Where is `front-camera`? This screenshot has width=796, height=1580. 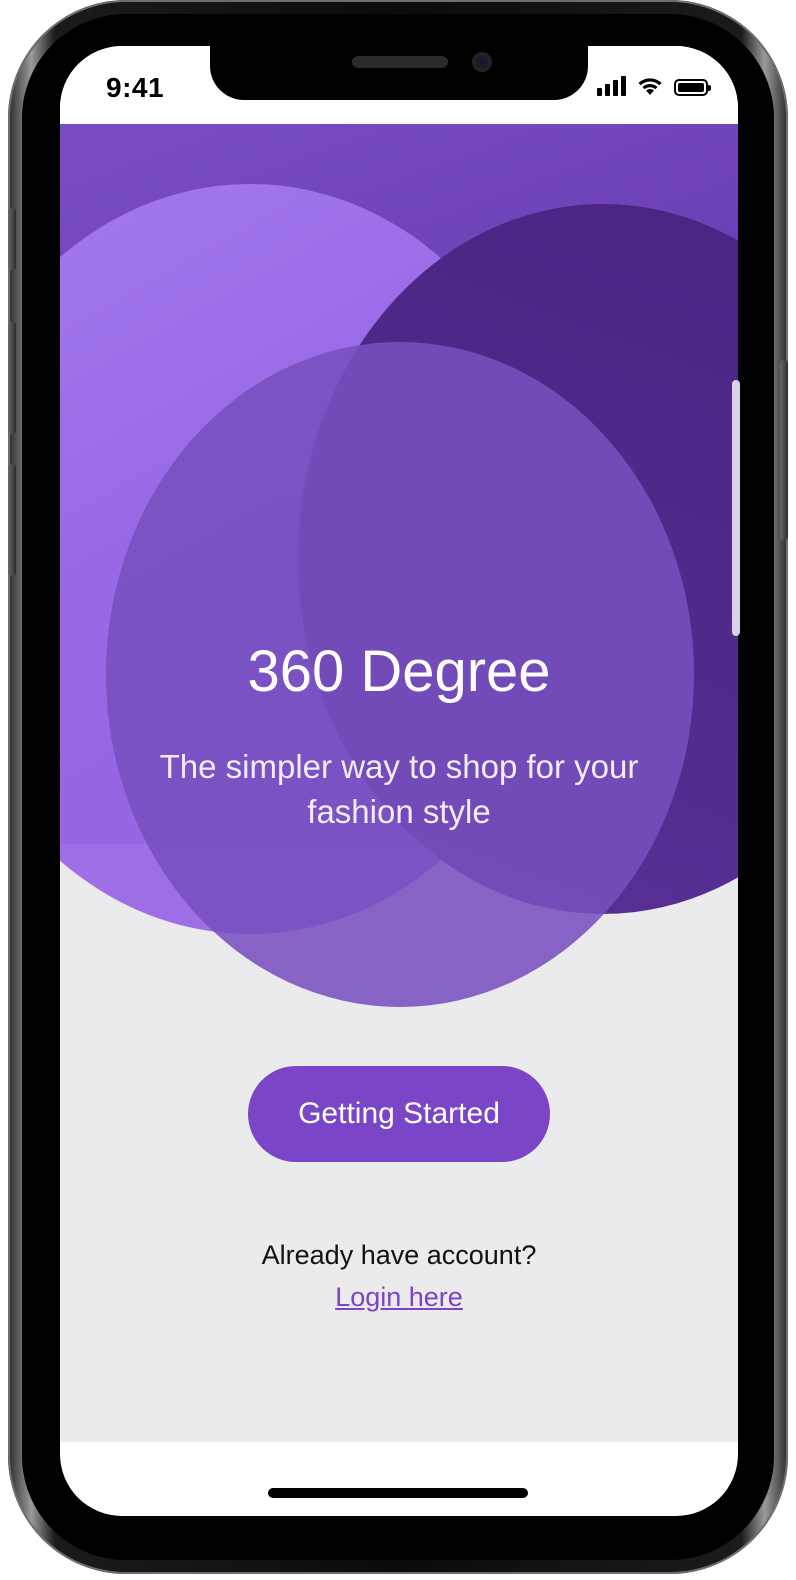
front-camera is located at coordinates (482, 62).